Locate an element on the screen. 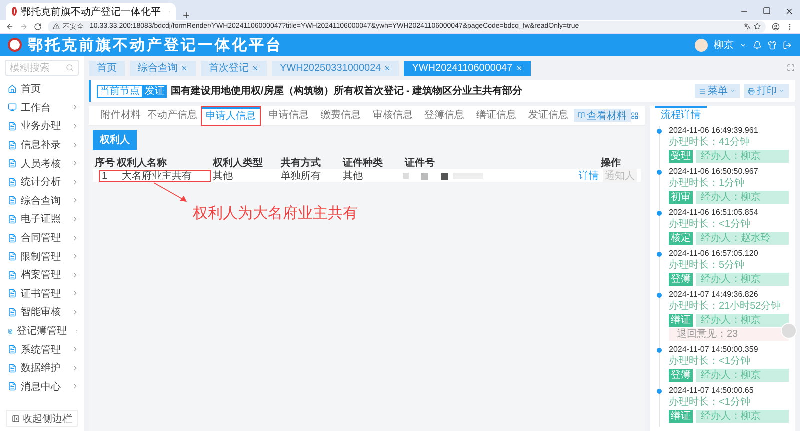  info-tab: 申请人信息 is located at coordinates (231, 115).